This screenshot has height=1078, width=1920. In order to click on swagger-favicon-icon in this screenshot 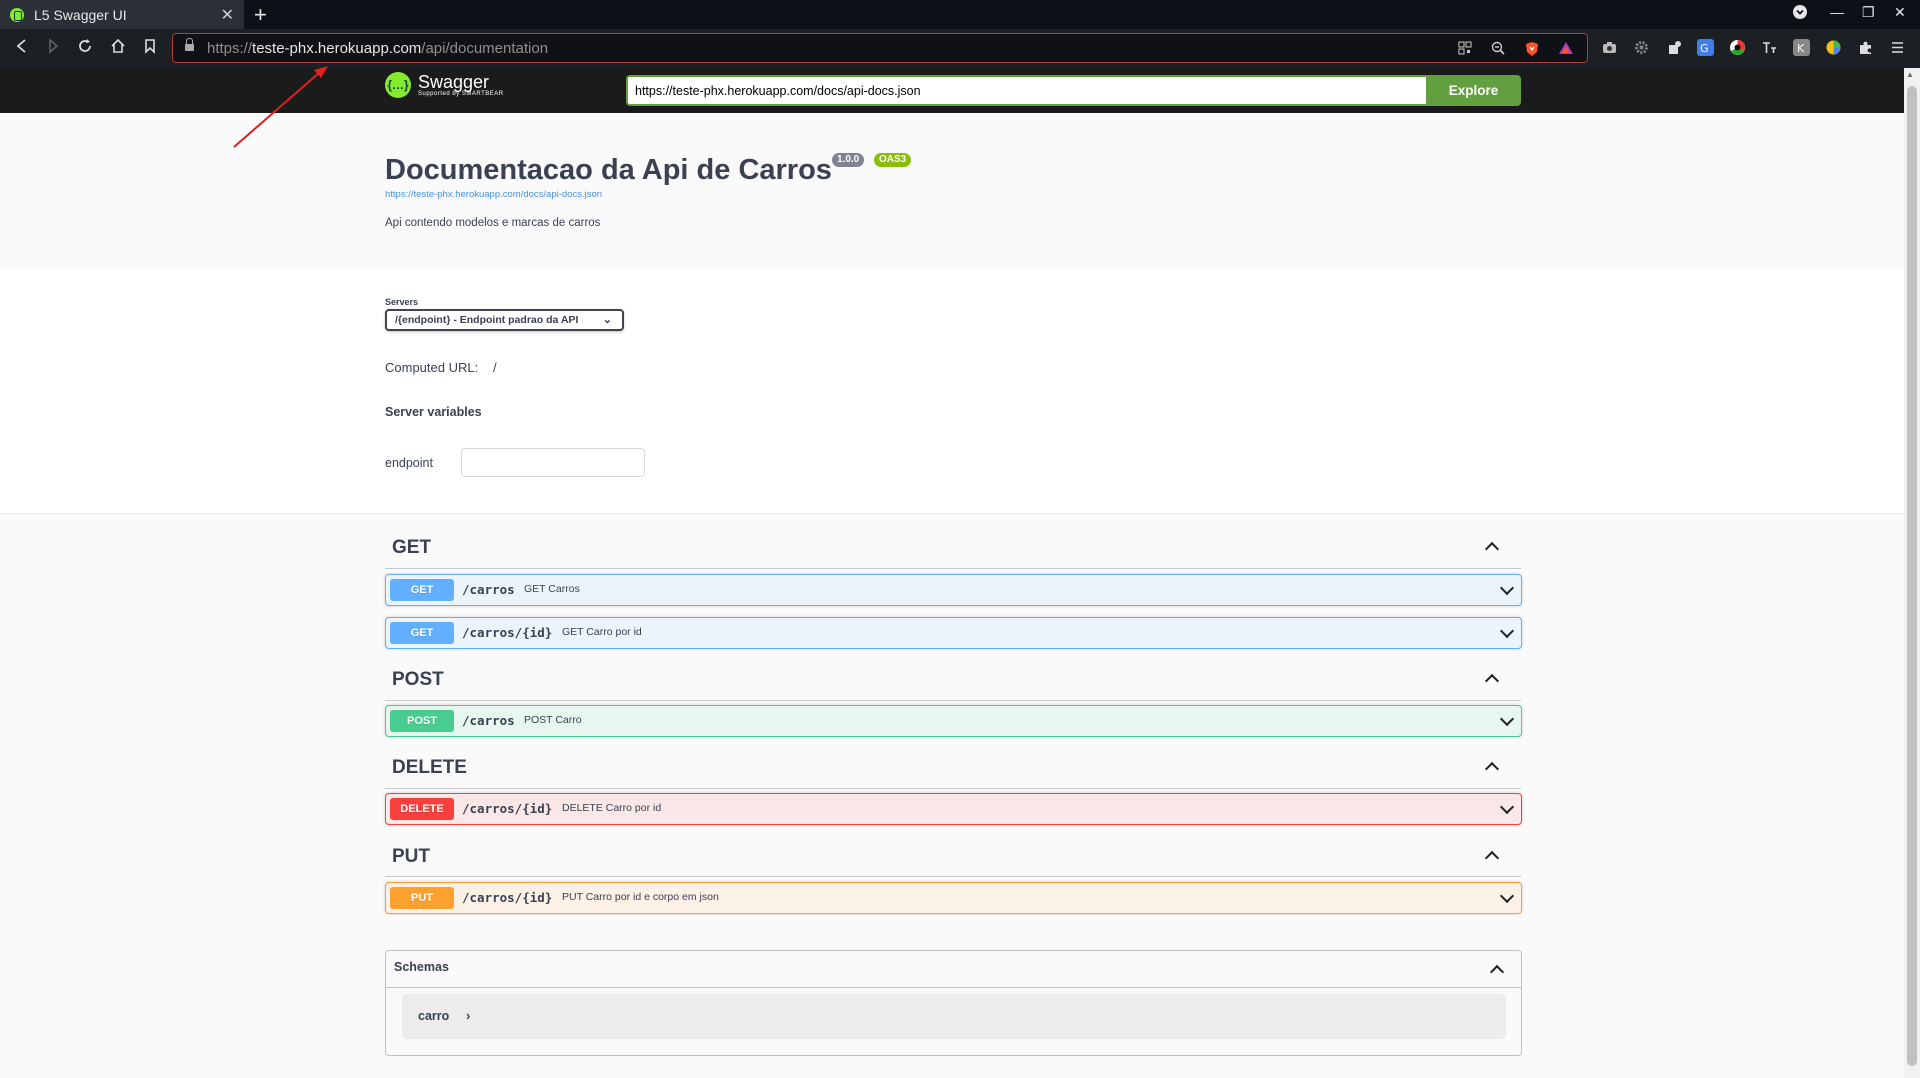, I will do `click(17, 14)`.